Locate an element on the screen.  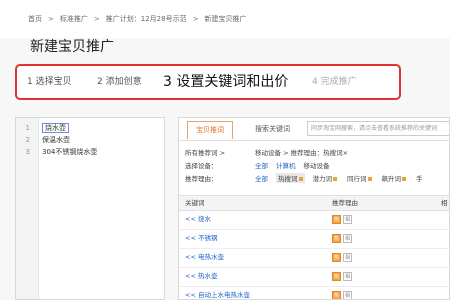
all-recommend-link: 所有推荐词 > is located at coordinates (220, 152).